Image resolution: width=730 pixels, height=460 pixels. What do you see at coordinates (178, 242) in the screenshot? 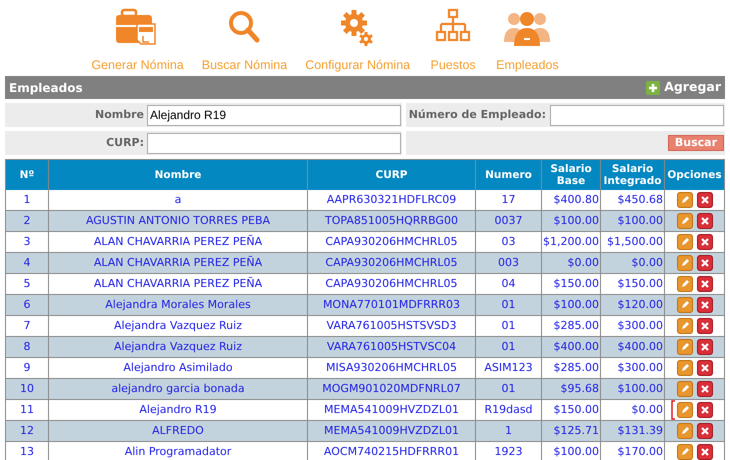
I see `table-cell: ALAN CHAVARRIA PEREZ PEÑA` at bounding box center [178, 242].